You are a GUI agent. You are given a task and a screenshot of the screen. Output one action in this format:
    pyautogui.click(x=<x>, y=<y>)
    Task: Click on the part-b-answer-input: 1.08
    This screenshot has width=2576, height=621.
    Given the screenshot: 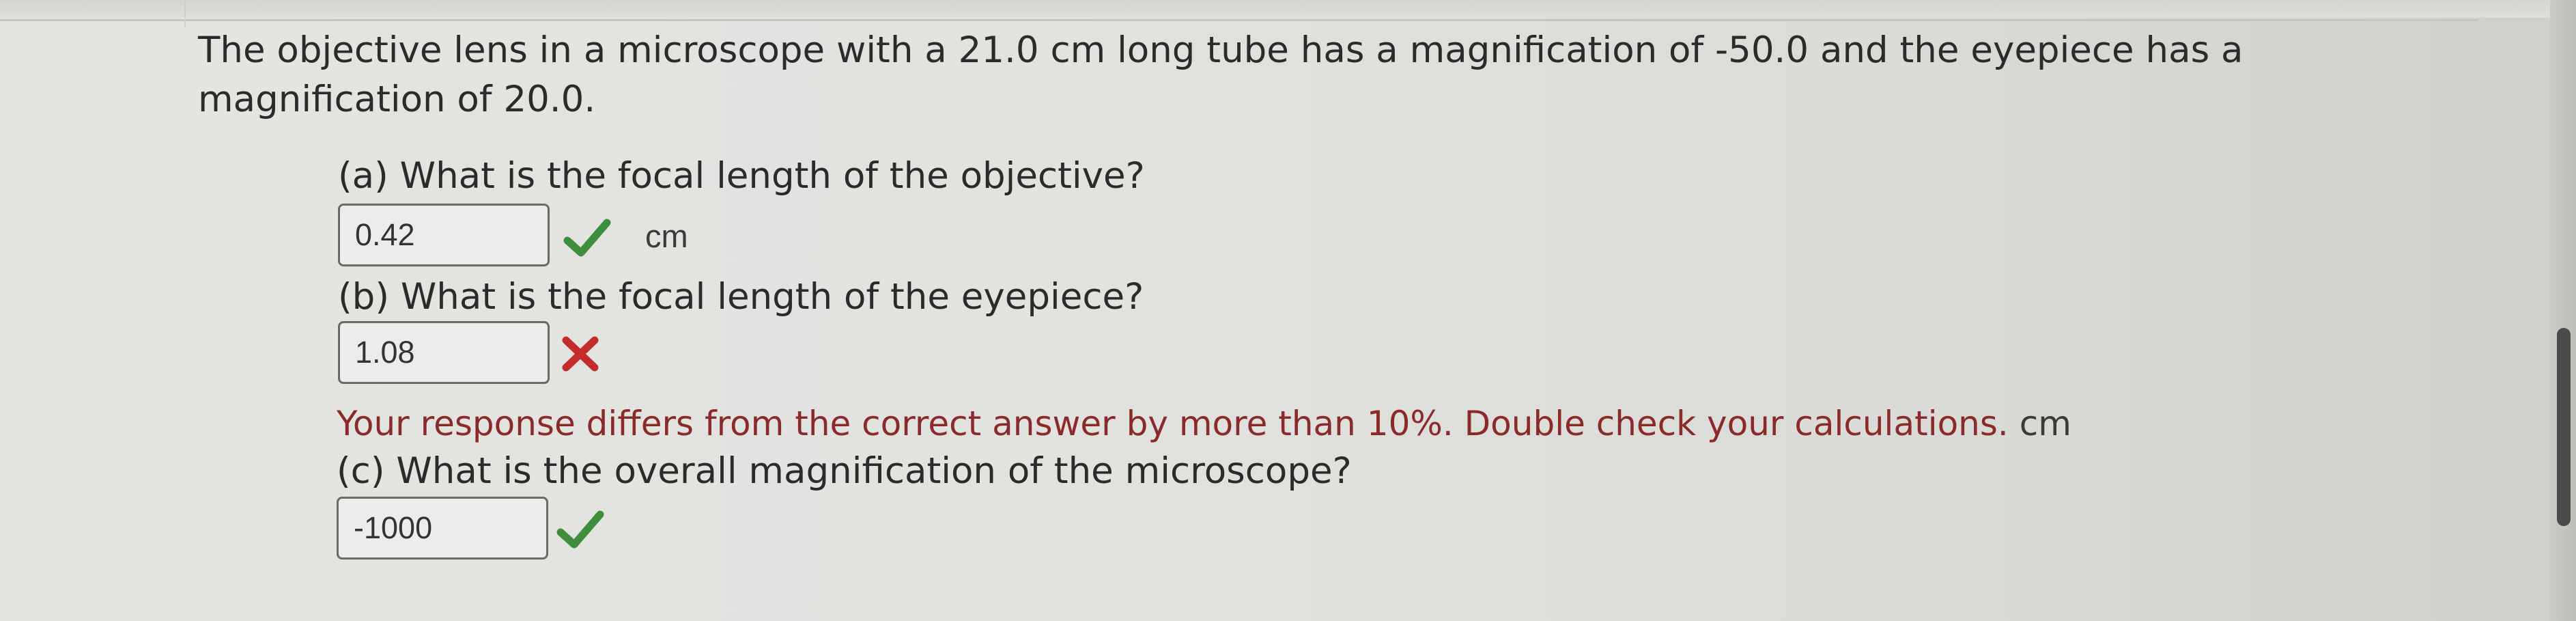 What is the action you would take?
    pyautogui.click(x=444, y=353)
    